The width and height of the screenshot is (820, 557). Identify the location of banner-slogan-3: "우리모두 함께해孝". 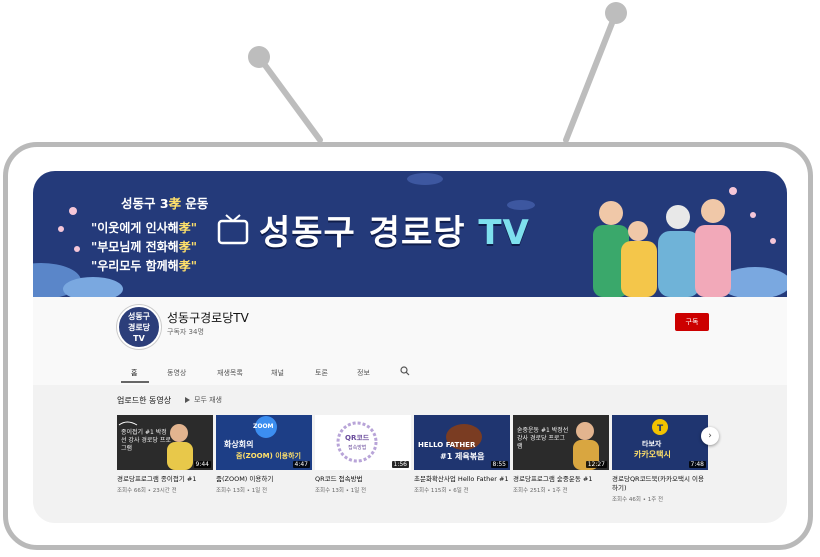
(144, 266).